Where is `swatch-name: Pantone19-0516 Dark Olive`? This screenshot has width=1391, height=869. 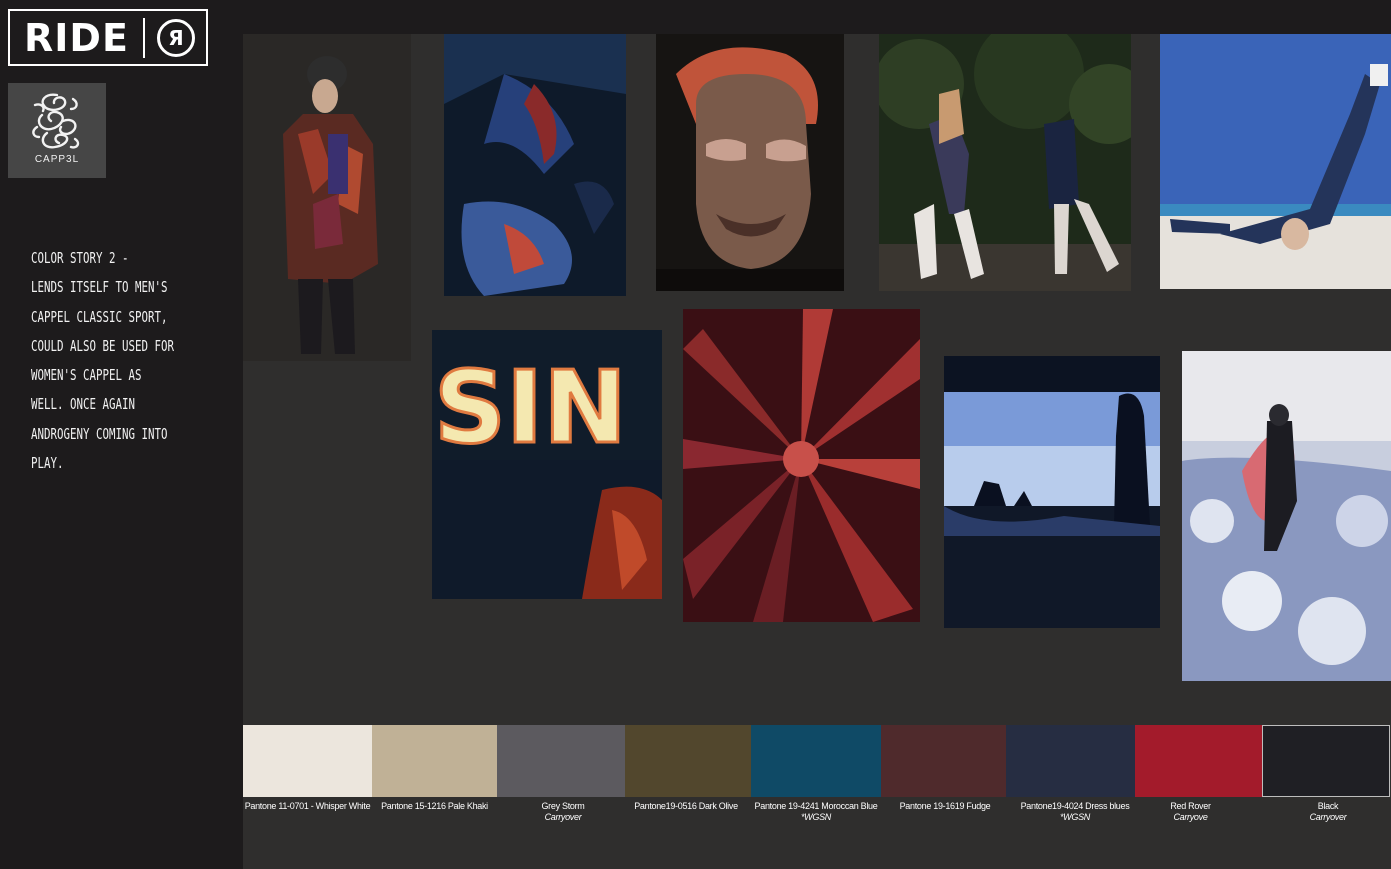 swatch-name: Pantone19-0516 Dark Olive is located at coordinates (686, 806).